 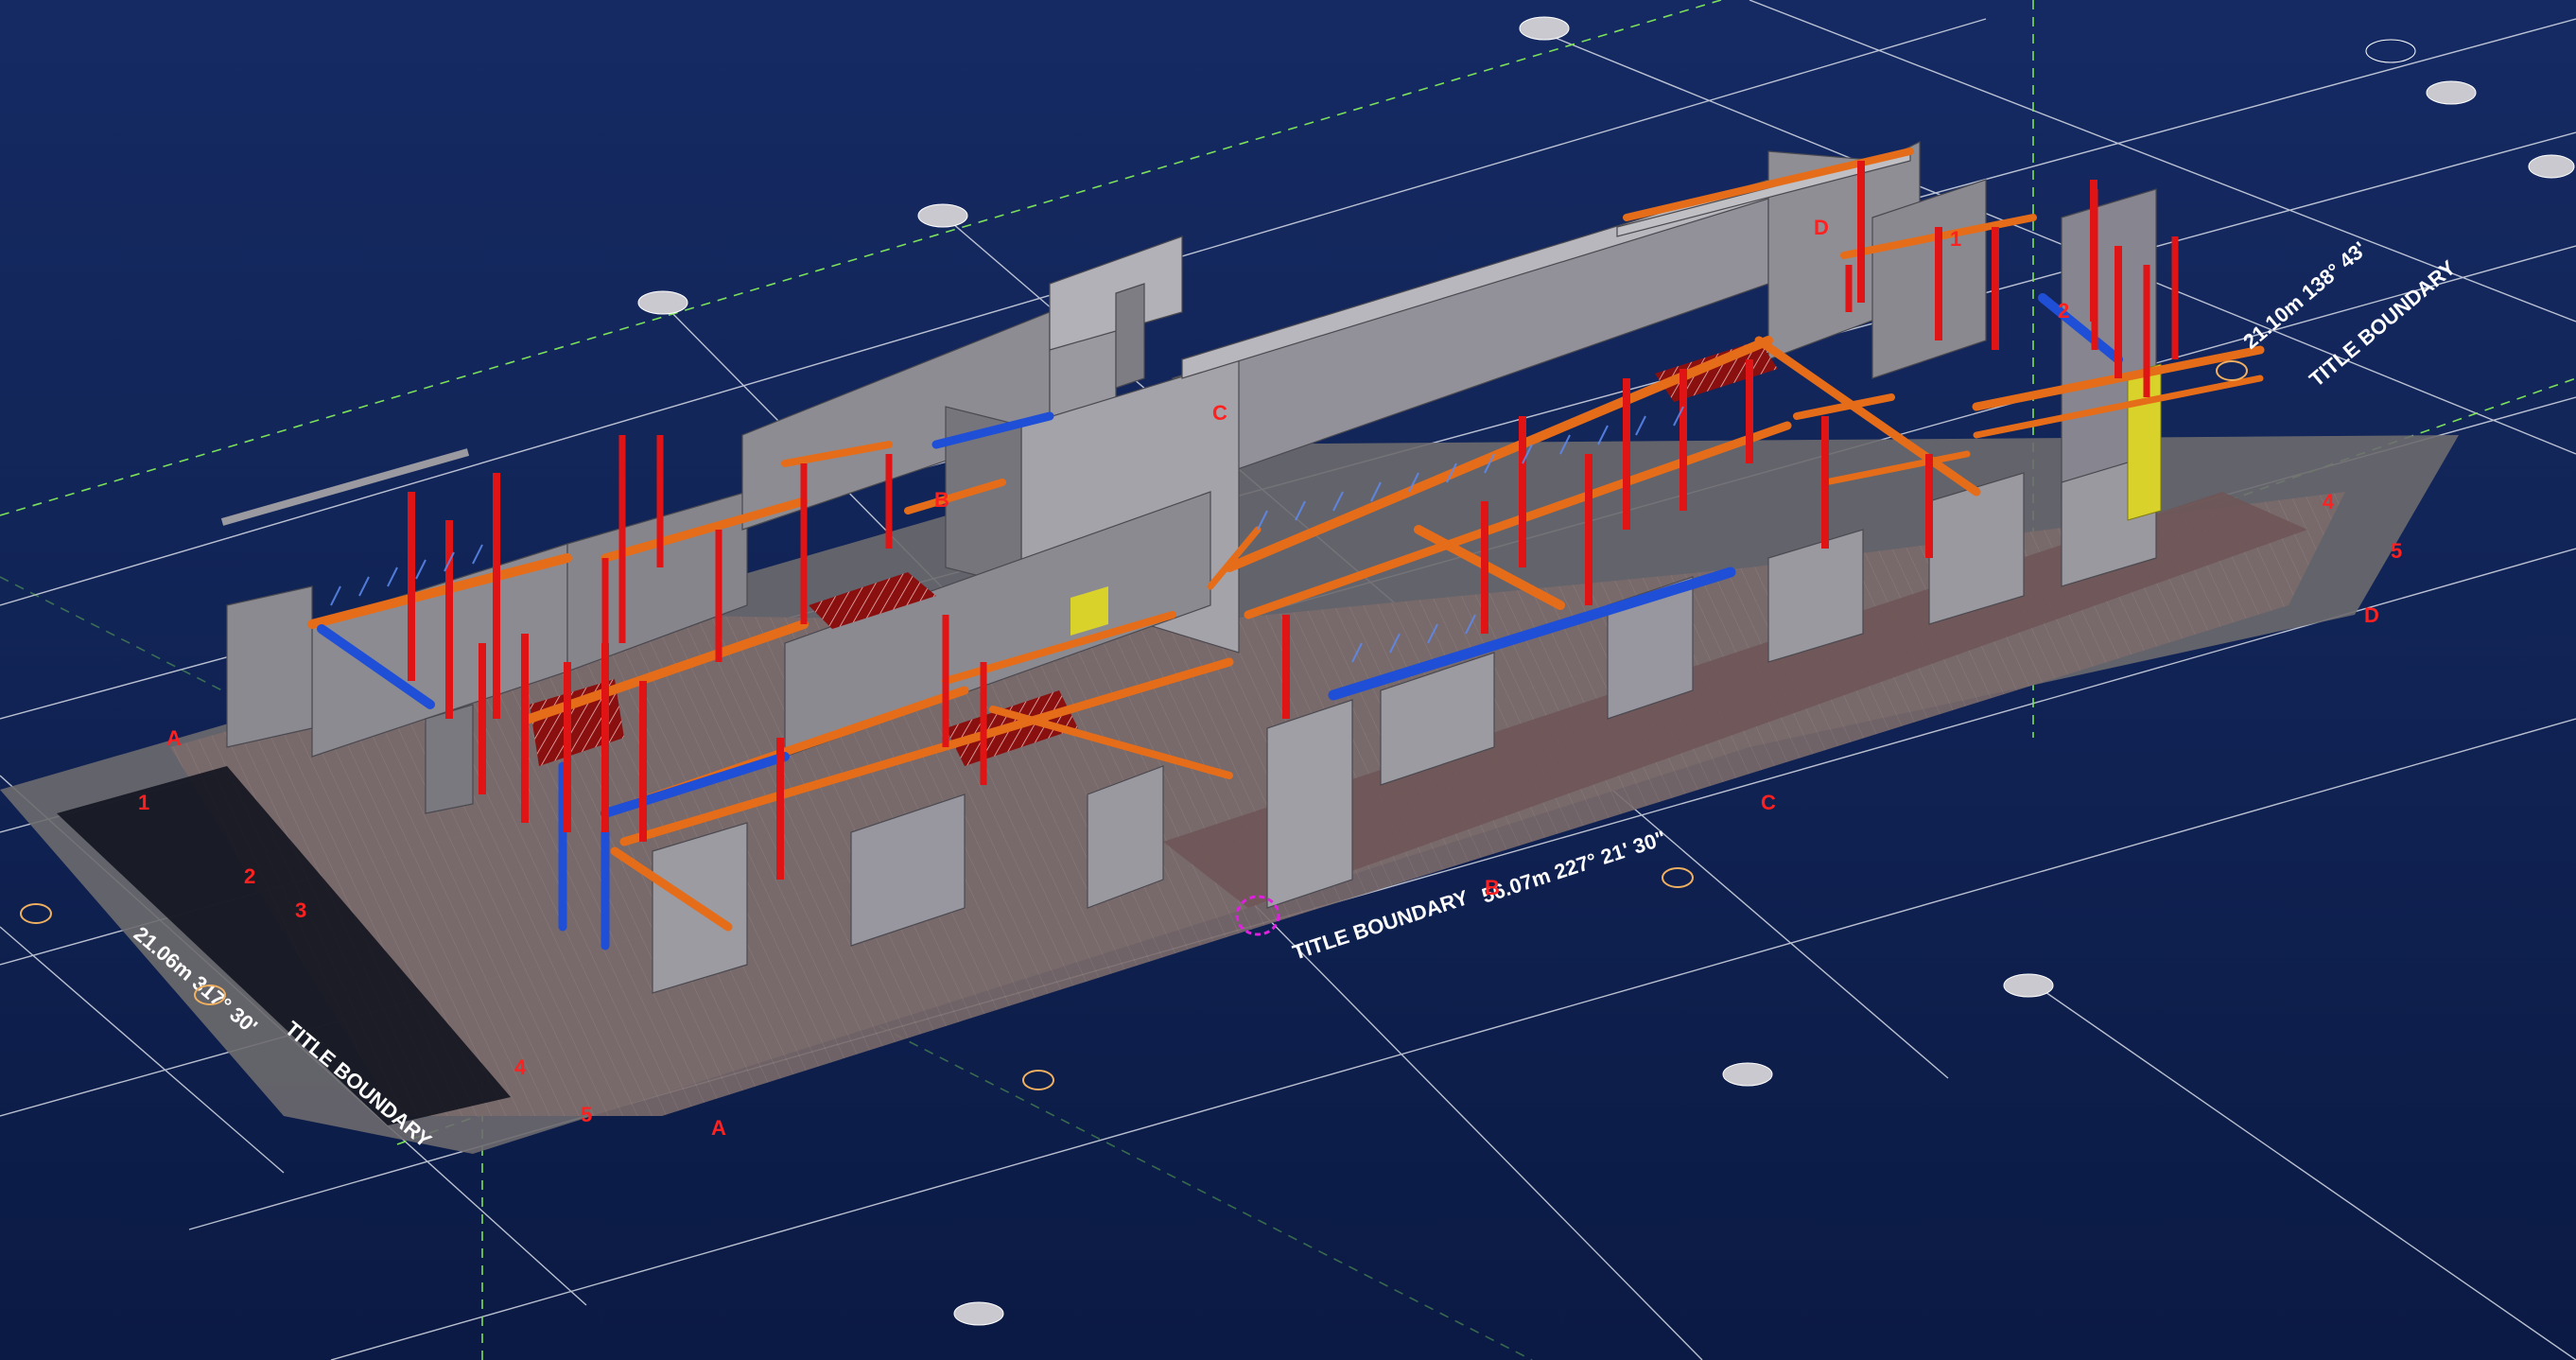 I want to click on grid-marker-A-left: A, so click(x=174, y=738).